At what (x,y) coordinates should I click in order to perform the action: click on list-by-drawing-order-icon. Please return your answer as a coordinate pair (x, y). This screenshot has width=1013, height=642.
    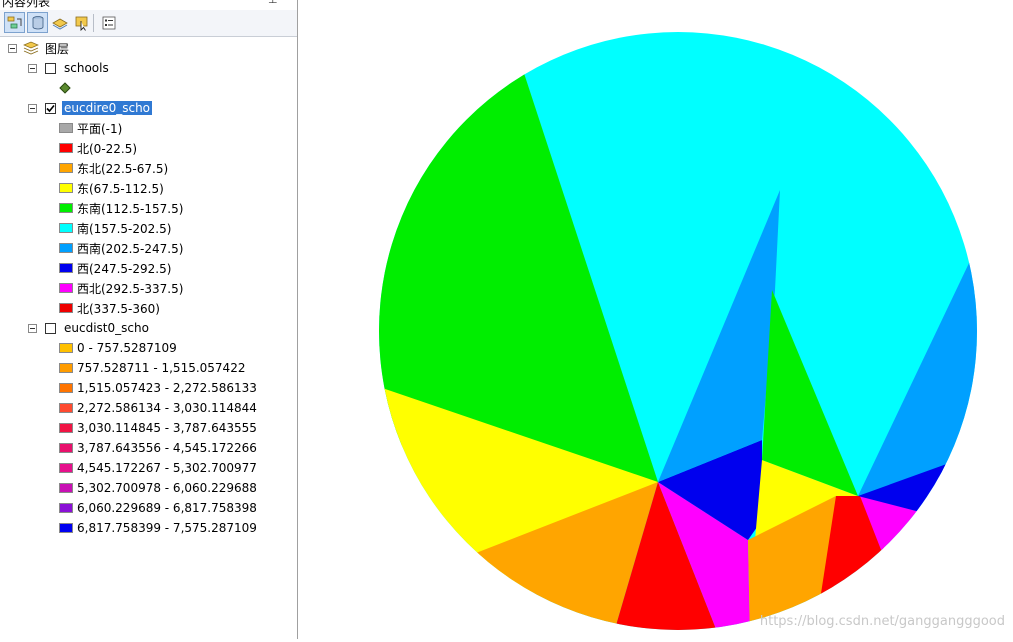
    Looking at the image, I should click on (14, 22).